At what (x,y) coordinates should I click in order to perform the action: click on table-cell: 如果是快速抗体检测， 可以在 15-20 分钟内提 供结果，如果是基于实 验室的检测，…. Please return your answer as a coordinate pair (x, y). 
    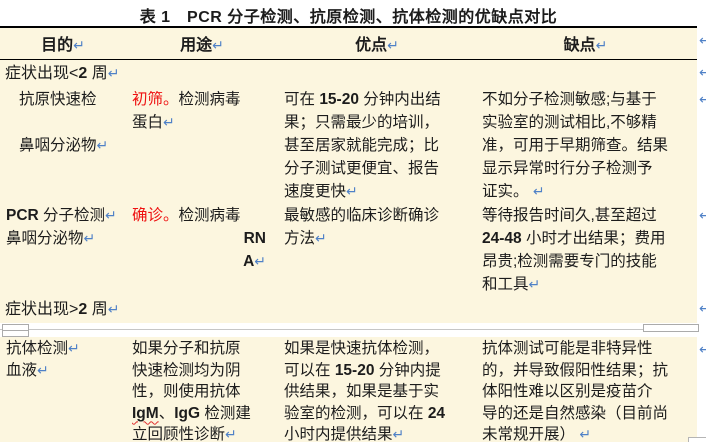
    Looking at the image, I should click on (377, 389).